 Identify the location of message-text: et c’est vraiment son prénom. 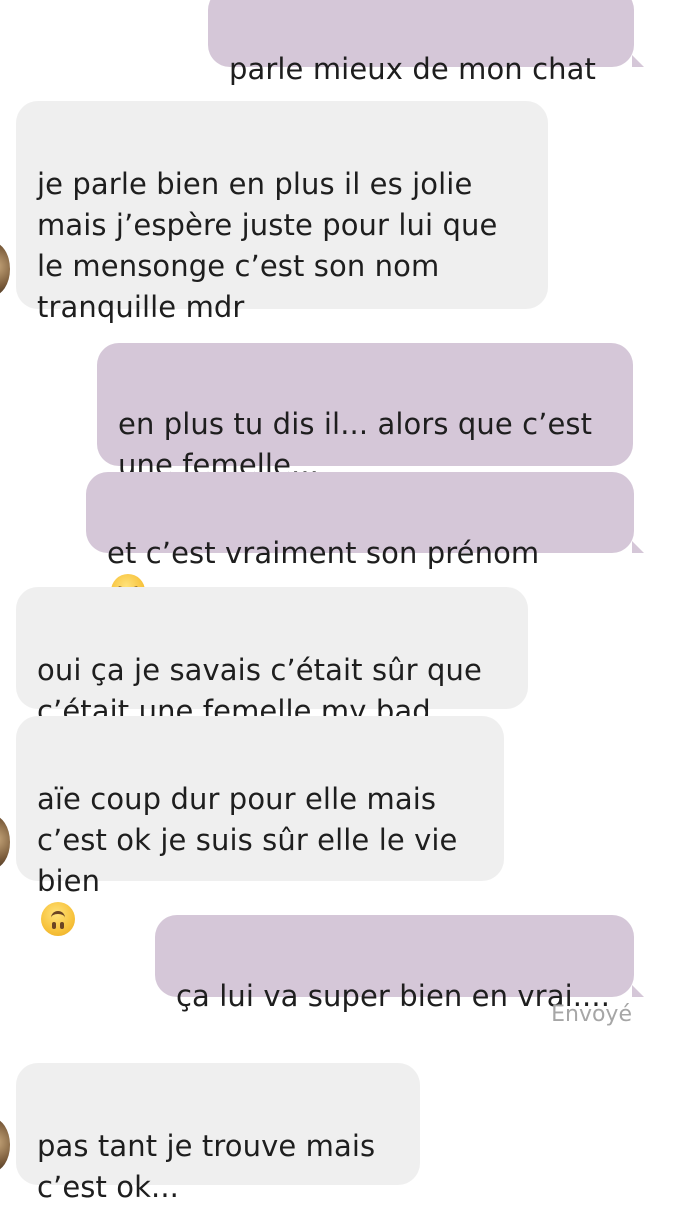
(323, 553).